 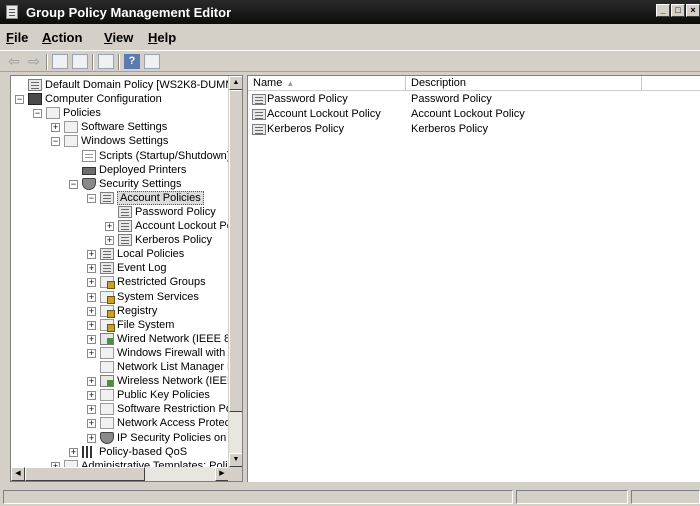 What do you see at coordinates (235, 460) in the screenshot?
I see `scroll-down-icon: ▼` at bounding box center [235, 460].